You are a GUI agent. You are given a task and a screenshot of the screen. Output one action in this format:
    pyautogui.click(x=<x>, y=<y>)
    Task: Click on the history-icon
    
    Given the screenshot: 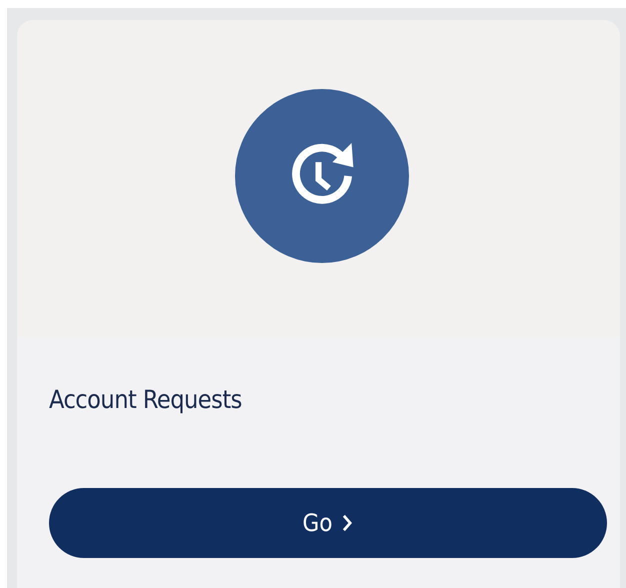 What is the action you would take?
    pyautogui.click(x=321, y=176)
    